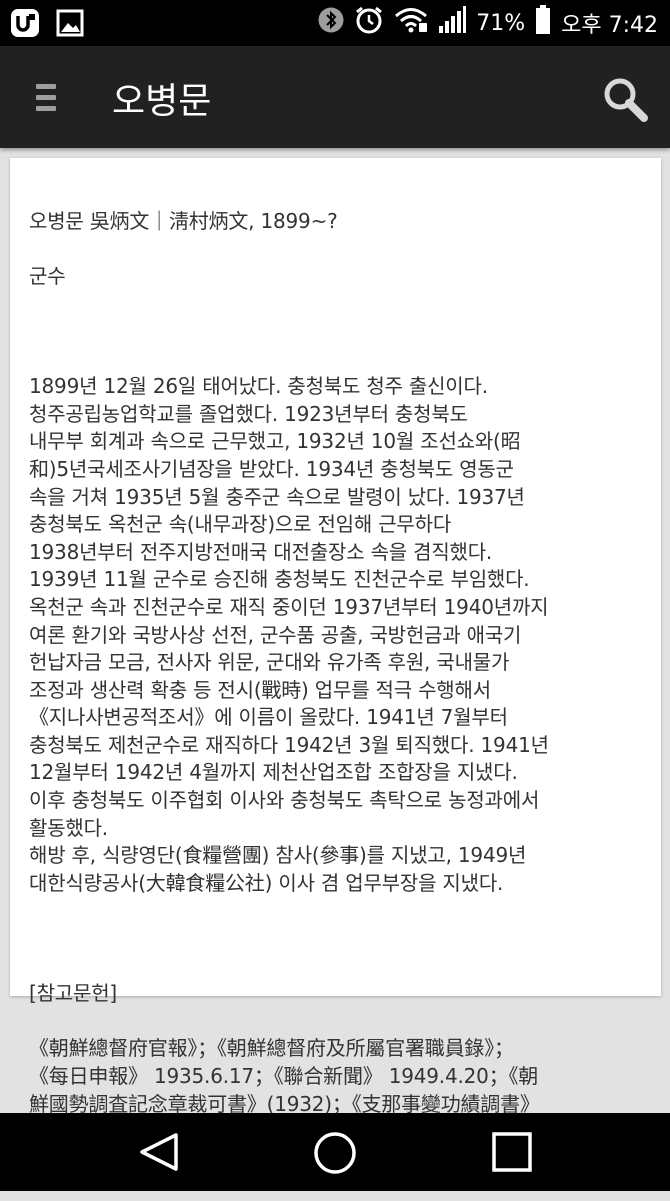  I want to click on alarm-clock-icon, so click(369, 23).